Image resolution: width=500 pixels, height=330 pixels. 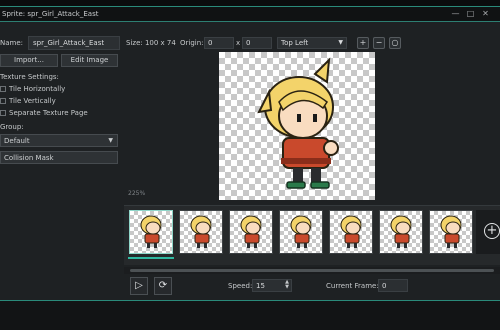 What do you see at coordinates (137, 193) in the screenshot?
I see `zoom-percent-readout: 225%` at bounding box center [137, 193].